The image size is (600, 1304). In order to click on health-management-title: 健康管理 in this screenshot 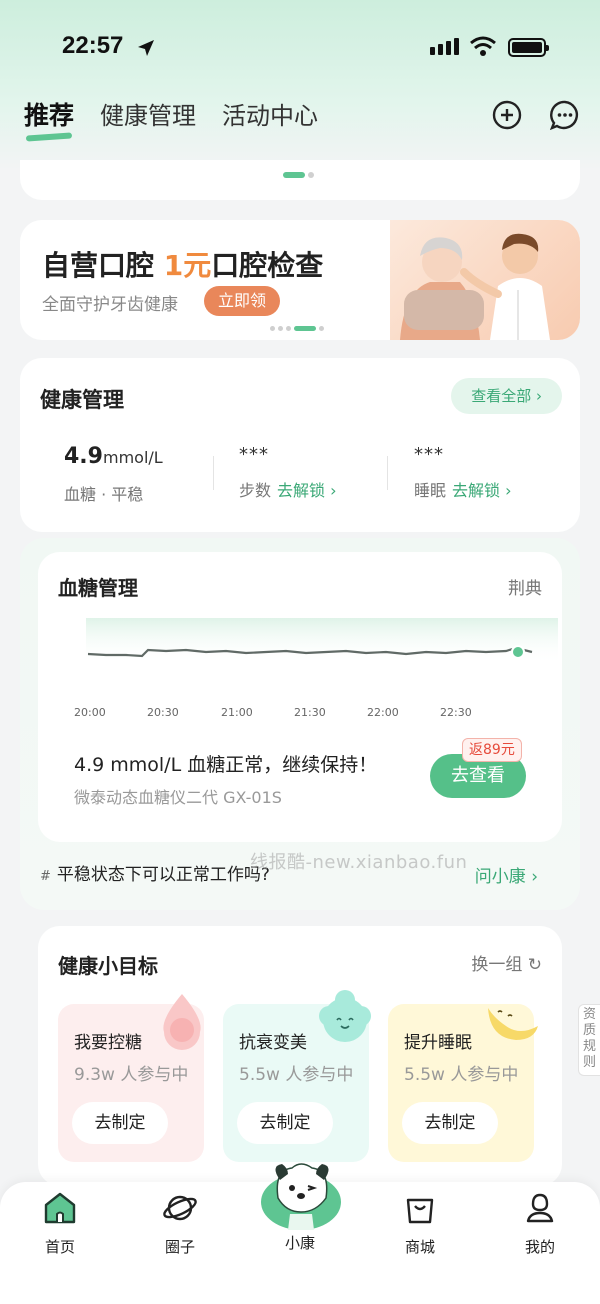, I will do `click(82, 400)`.